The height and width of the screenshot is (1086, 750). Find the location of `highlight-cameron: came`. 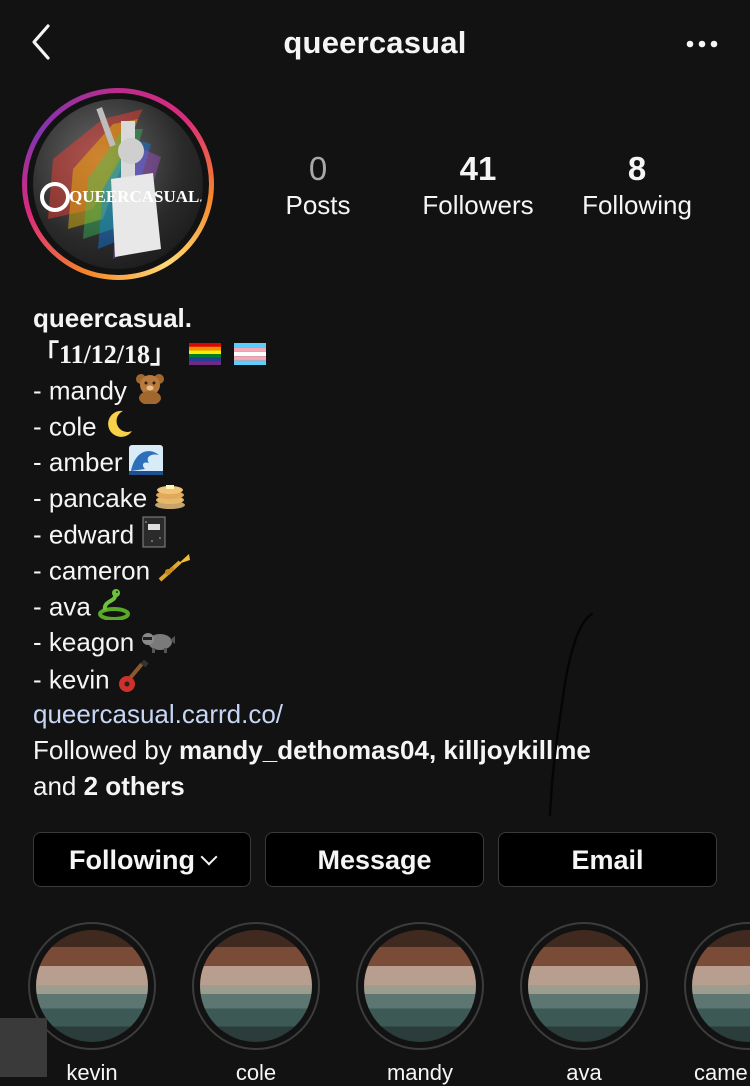

highlight-cameron: came is located at coordinates (717, 1004).